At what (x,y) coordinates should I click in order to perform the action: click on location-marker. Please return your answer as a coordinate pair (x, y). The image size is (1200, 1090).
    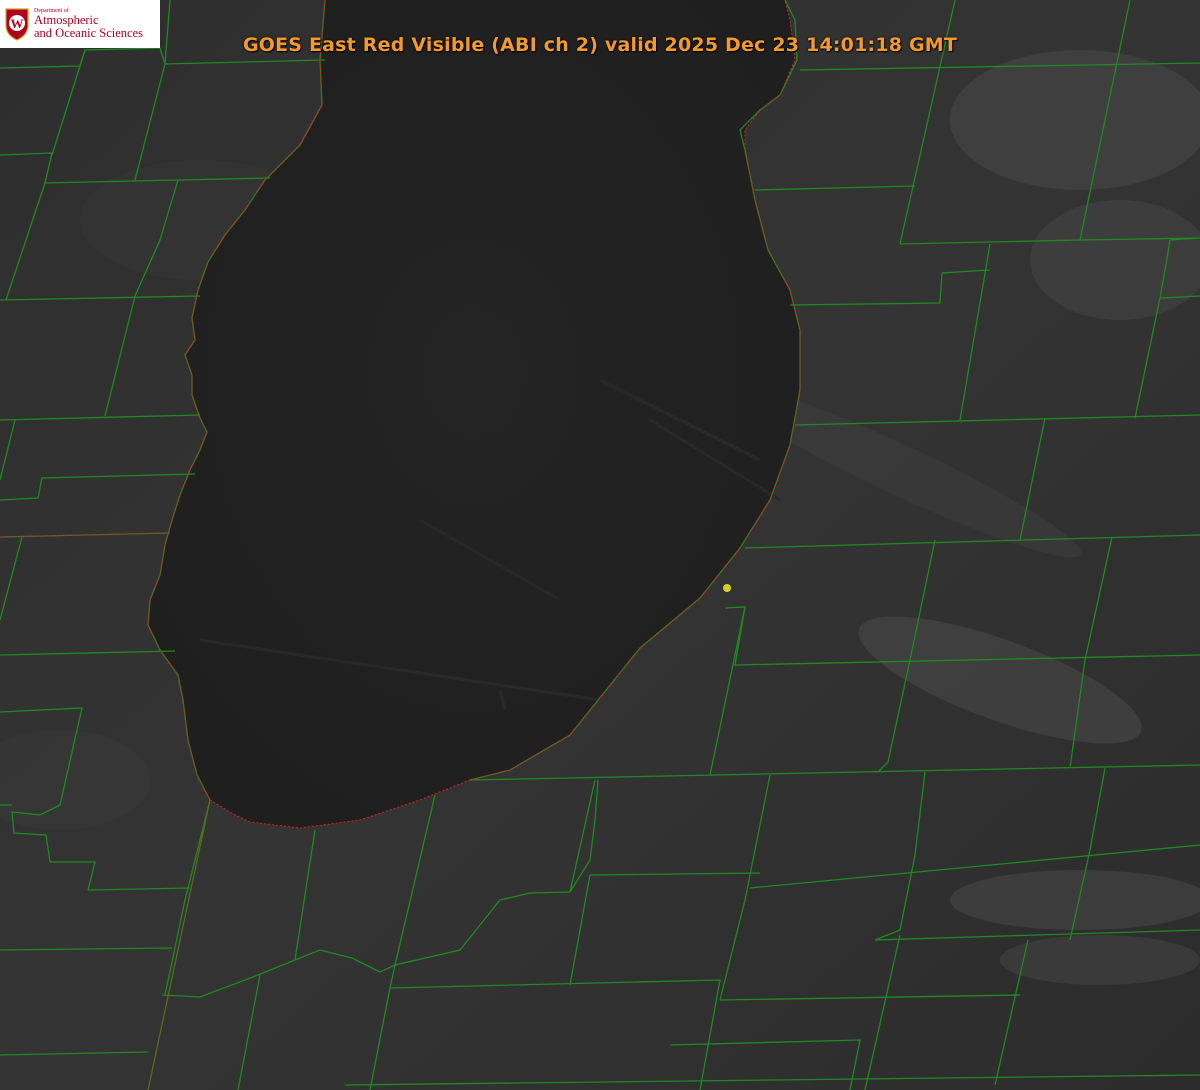
    Looking at the image, I should click on (727, 588).